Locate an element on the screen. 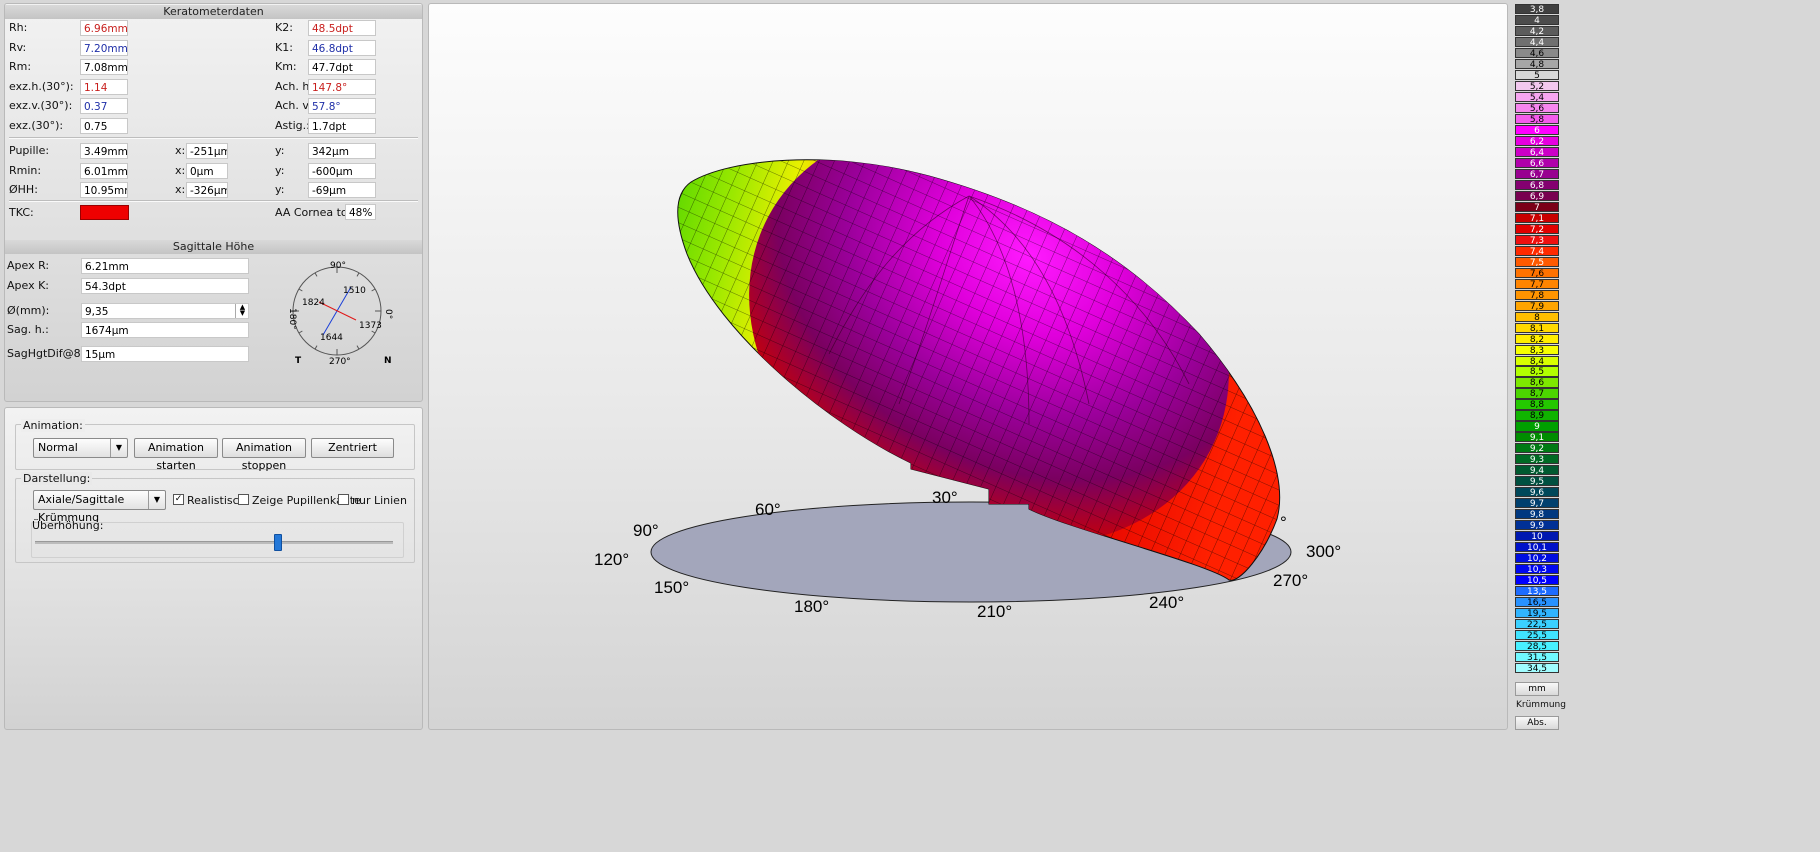 This screenshot has height=852, width=1820. compass-value-1510: 1510 is located at coordinates (354, 291).